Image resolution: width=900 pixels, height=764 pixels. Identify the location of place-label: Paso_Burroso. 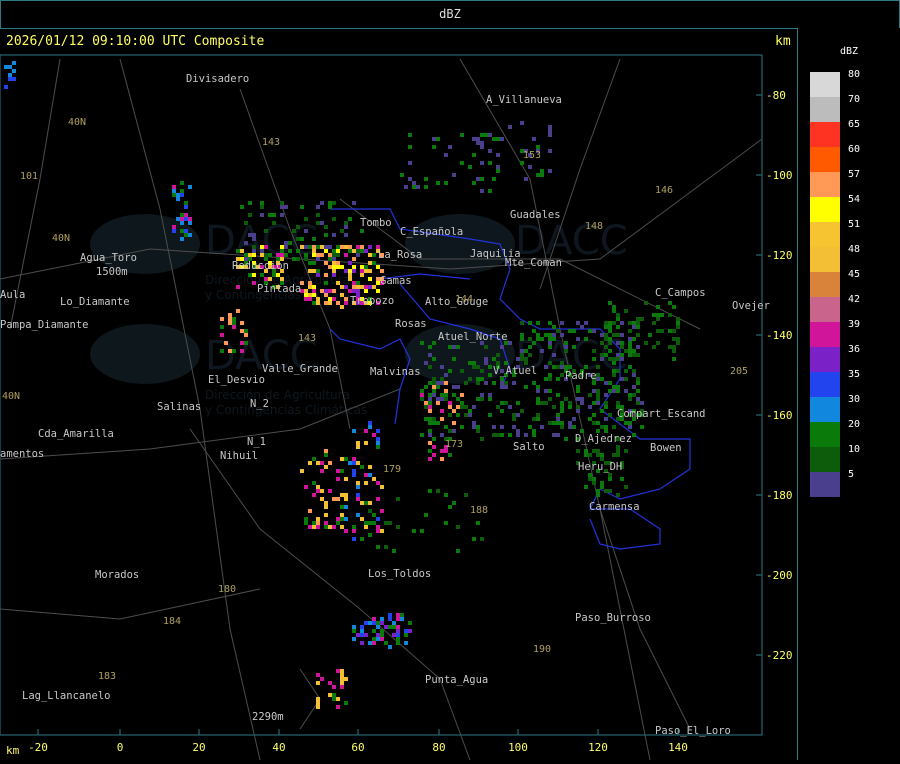
(613, 618).